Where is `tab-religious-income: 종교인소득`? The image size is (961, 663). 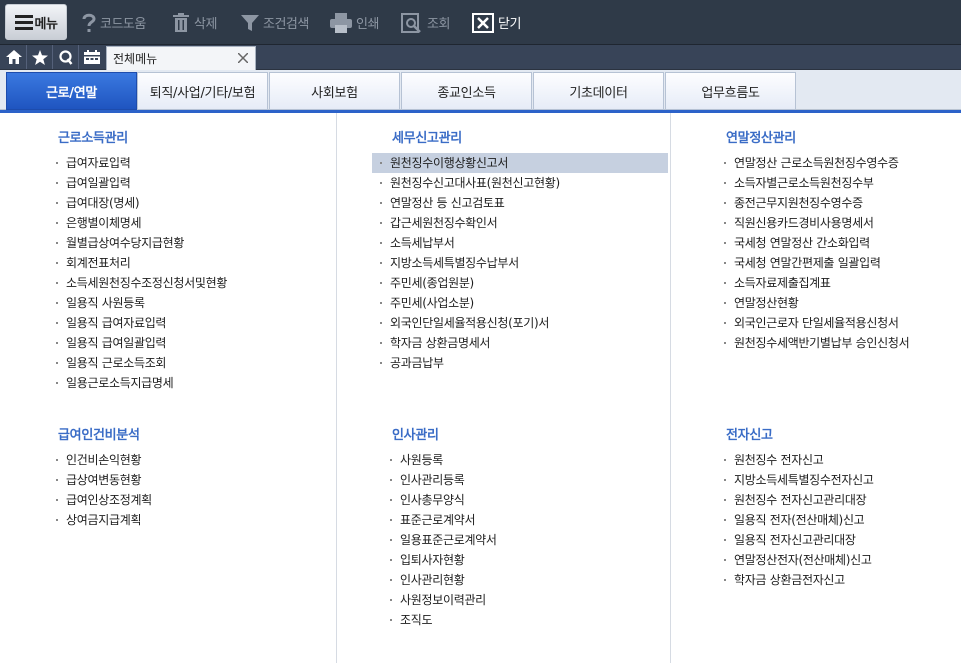
tab-religious-income: 종교인소득 is located at coordinates (466, 91).